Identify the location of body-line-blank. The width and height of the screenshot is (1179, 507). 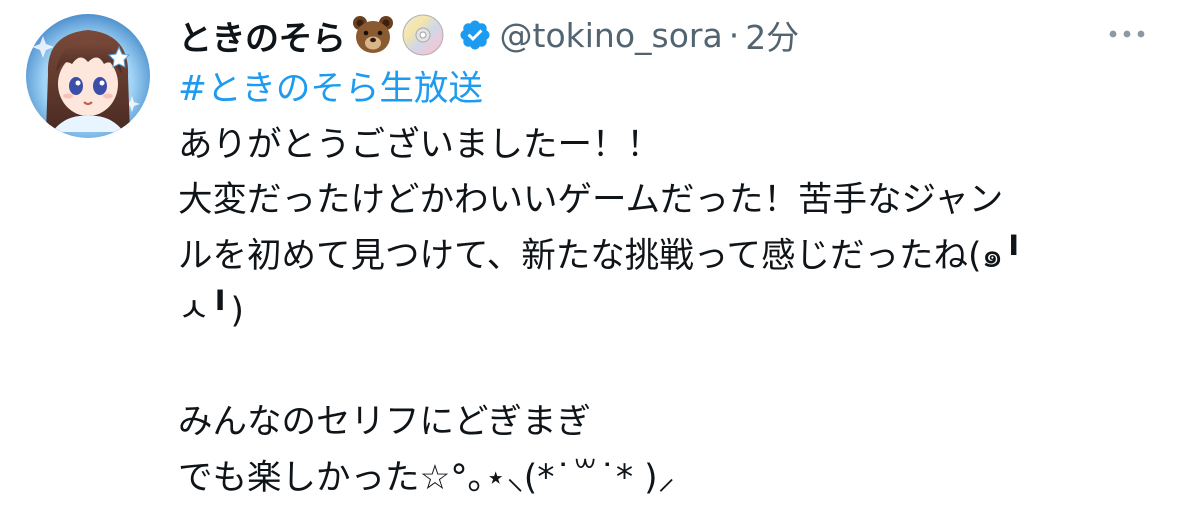
(668, 368).